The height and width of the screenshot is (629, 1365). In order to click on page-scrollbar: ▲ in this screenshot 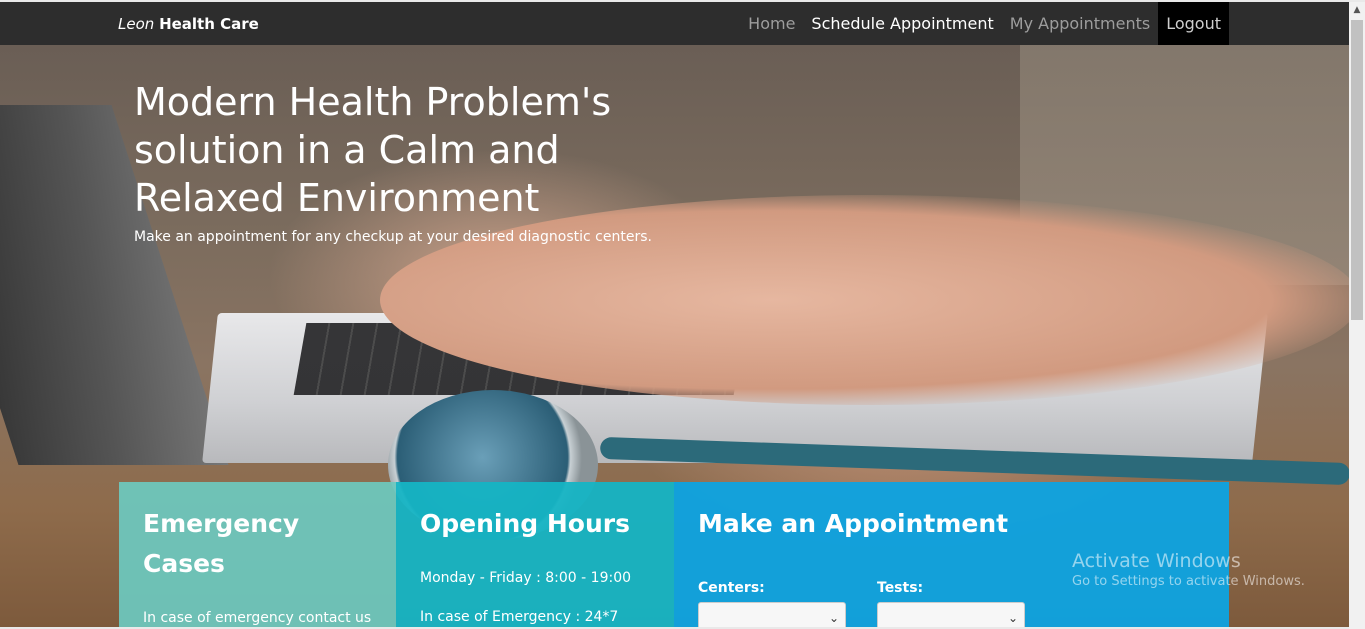, I will do `click(1357, 315)`.